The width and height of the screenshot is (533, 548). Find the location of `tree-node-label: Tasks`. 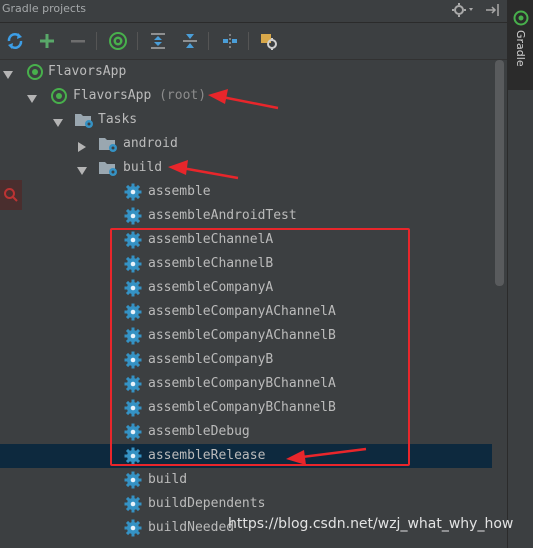

tree-node-label: Tasks is located at coordinates (118, 119).